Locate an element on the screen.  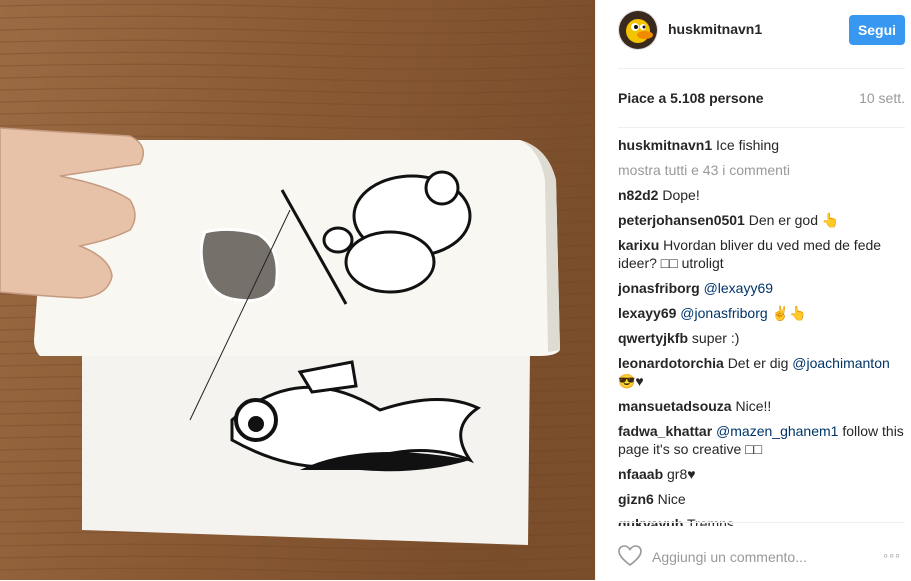
comment-mention: @jonasfriborg is located at coordinates (723, 313).